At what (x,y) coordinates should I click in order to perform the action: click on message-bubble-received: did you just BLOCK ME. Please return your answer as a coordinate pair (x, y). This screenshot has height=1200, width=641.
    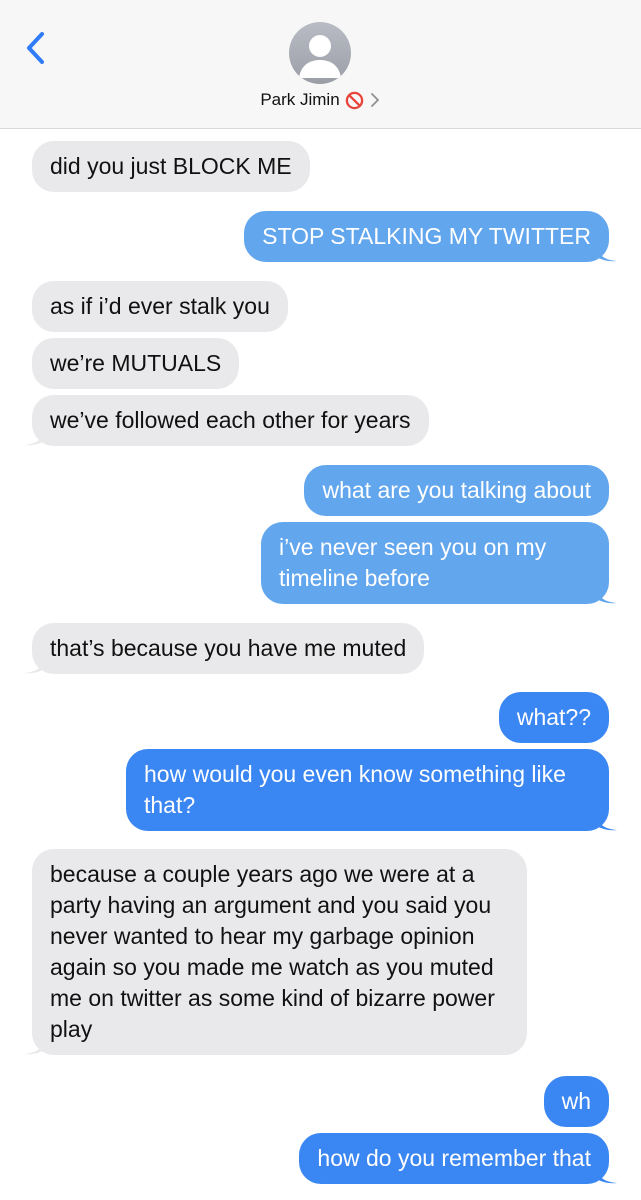
    Looking at the image, I should click on (171, 166).